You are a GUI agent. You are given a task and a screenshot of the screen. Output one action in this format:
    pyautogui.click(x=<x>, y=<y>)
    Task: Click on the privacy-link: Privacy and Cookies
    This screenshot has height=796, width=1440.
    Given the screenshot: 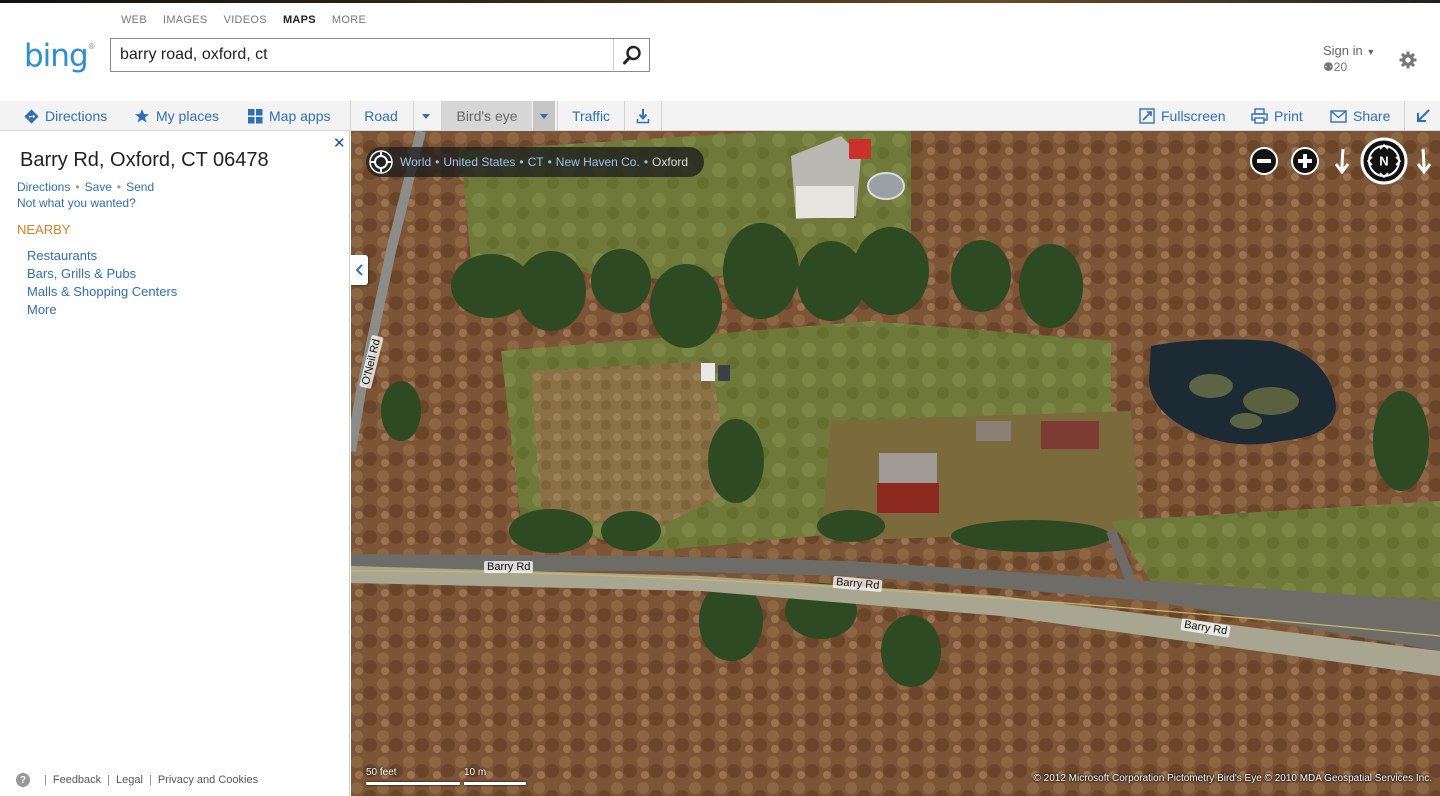 What is the action you would take?
    pyautogui.click(x=208, y=780)
    